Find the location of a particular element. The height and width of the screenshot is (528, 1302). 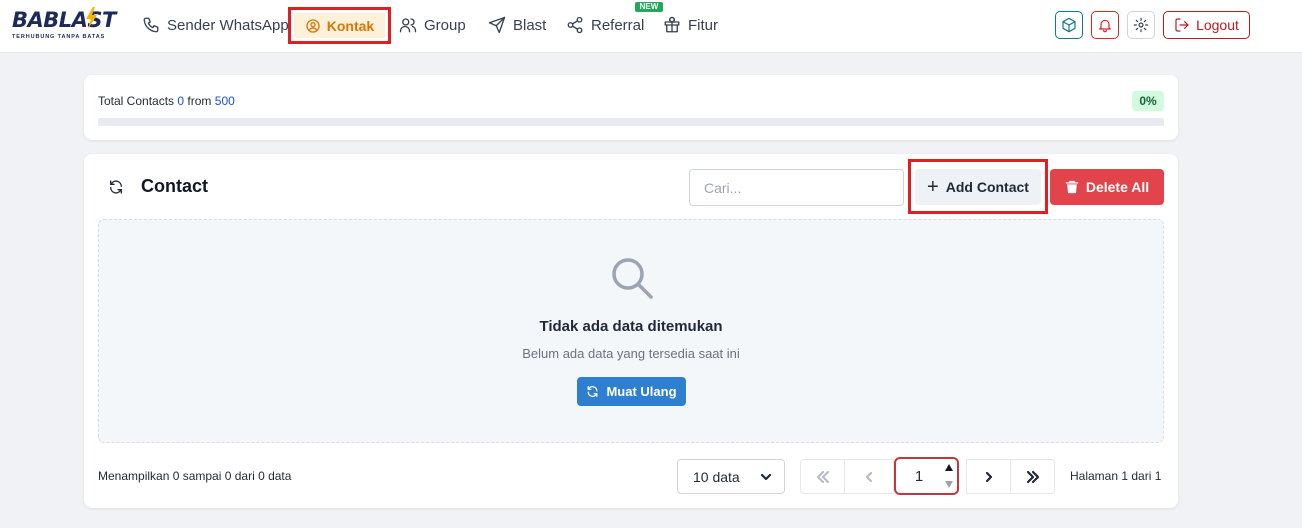

nav-item-kontak-inner: Kontak is located at coordinates (339, 25).